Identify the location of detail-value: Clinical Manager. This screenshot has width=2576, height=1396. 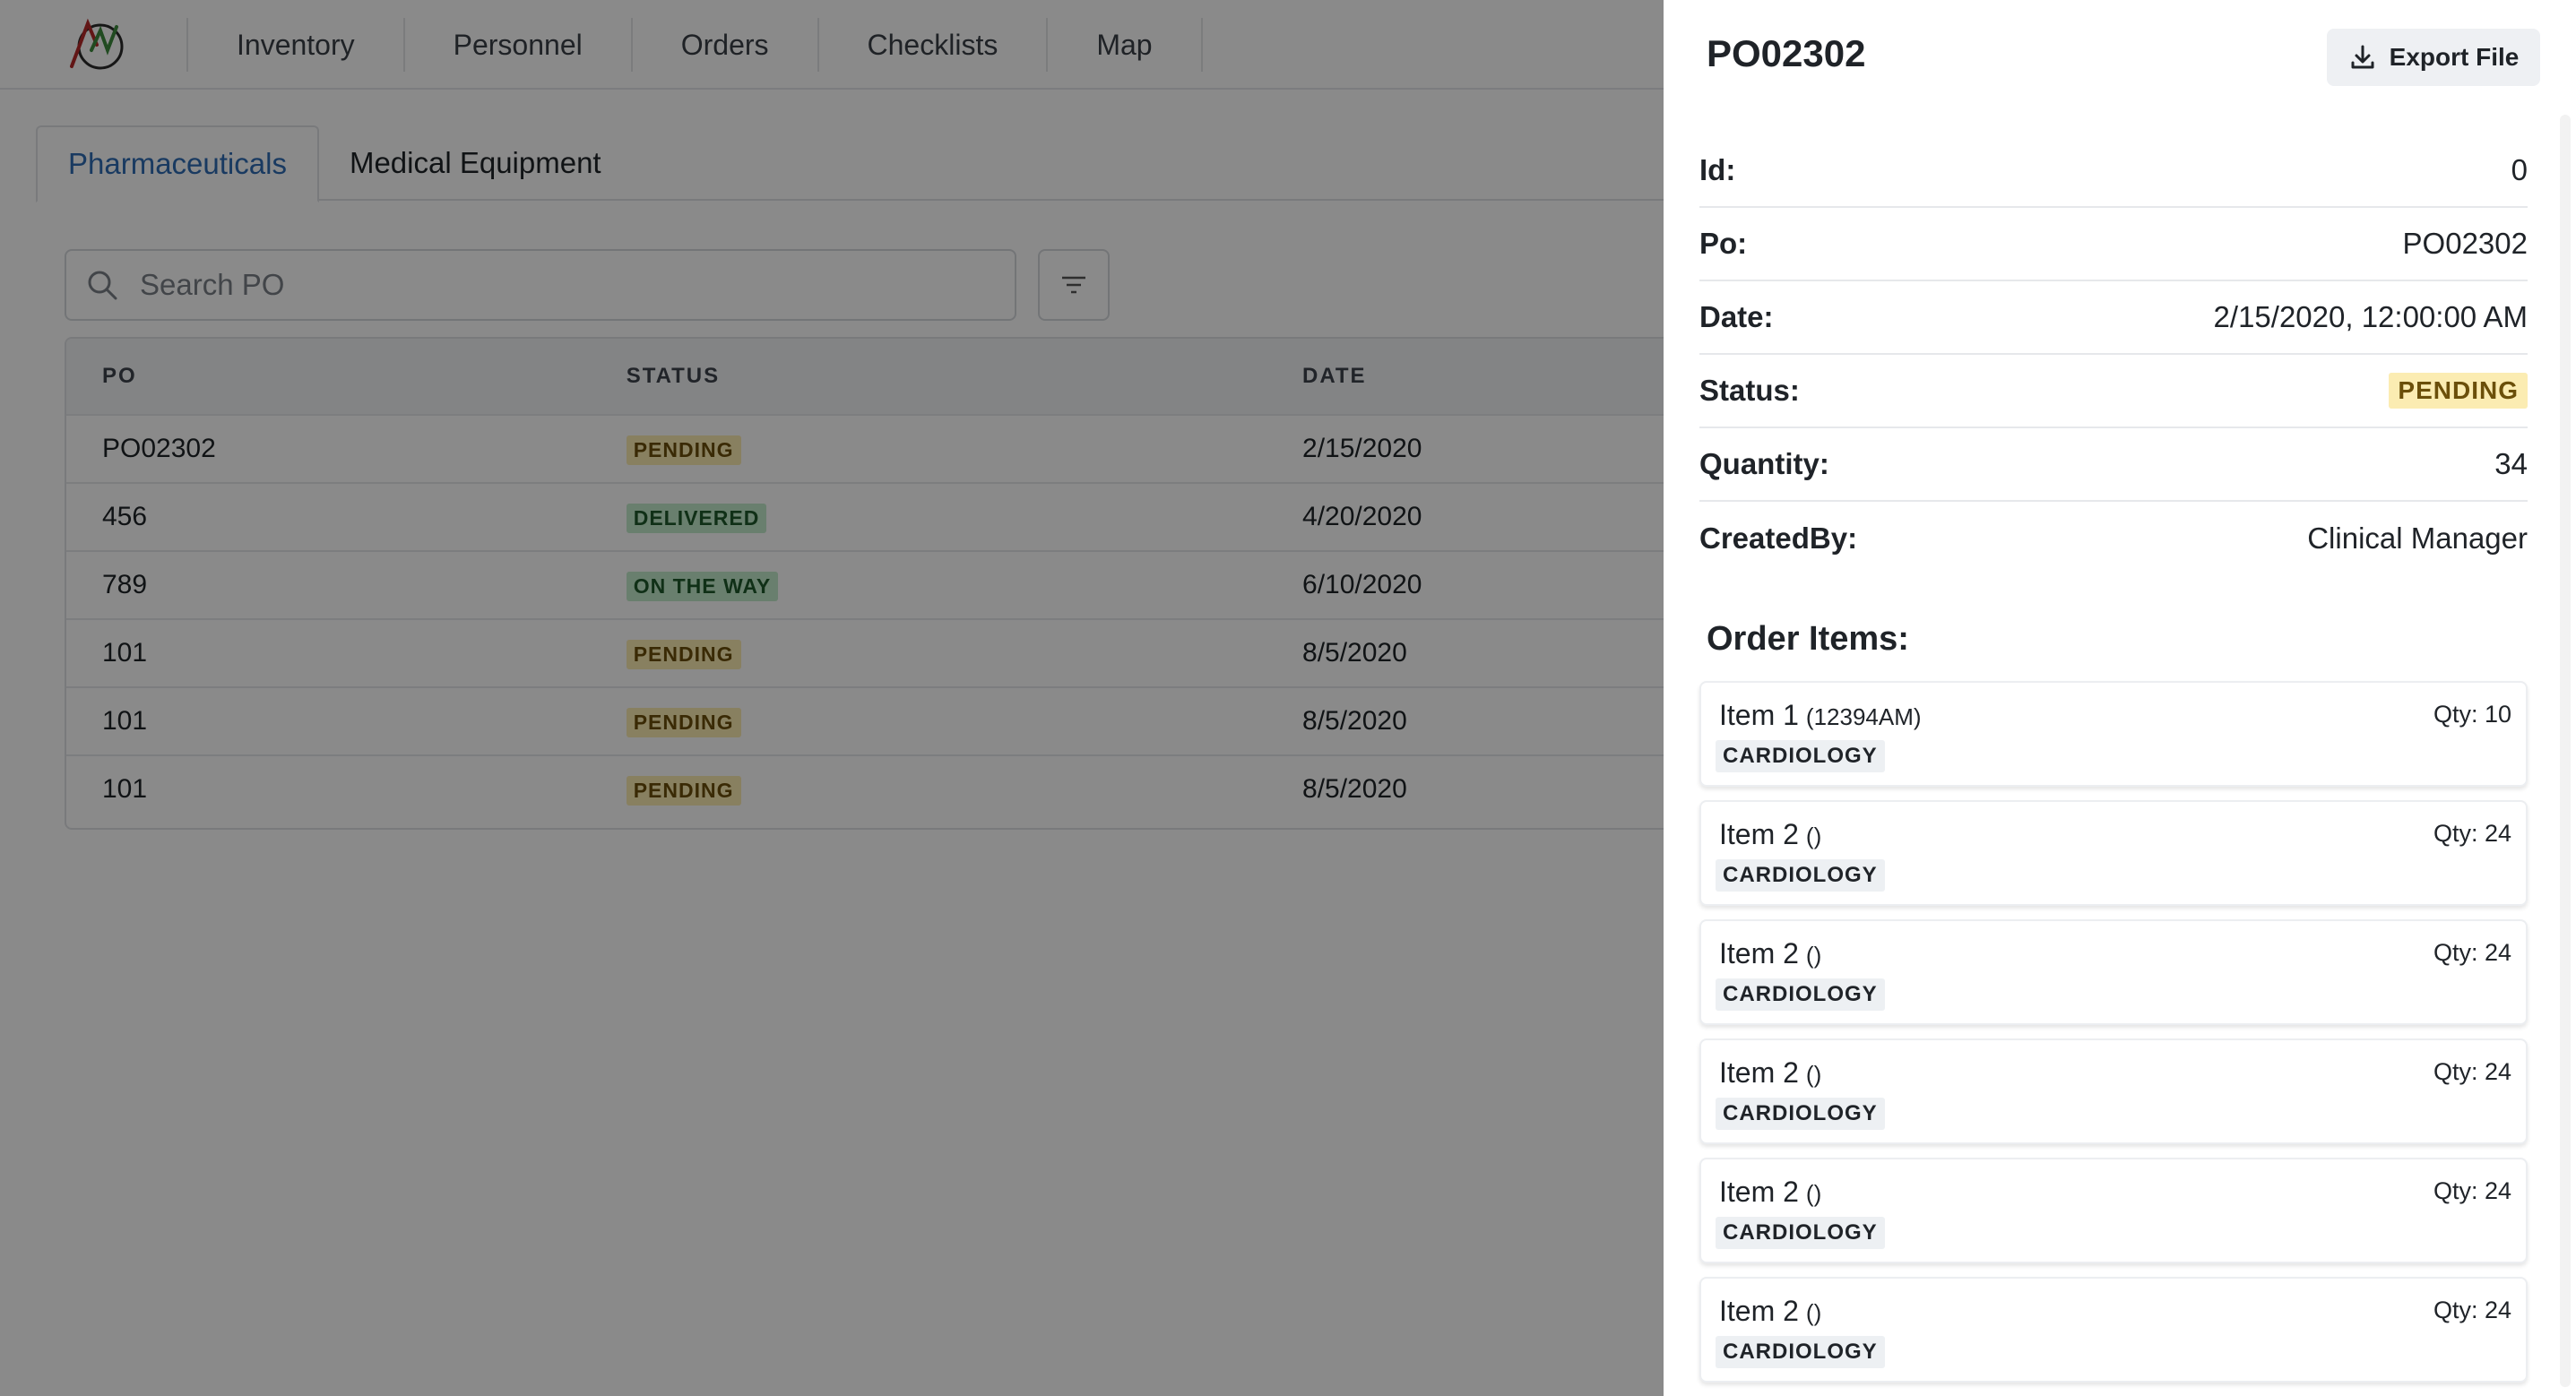
(2417, 538).